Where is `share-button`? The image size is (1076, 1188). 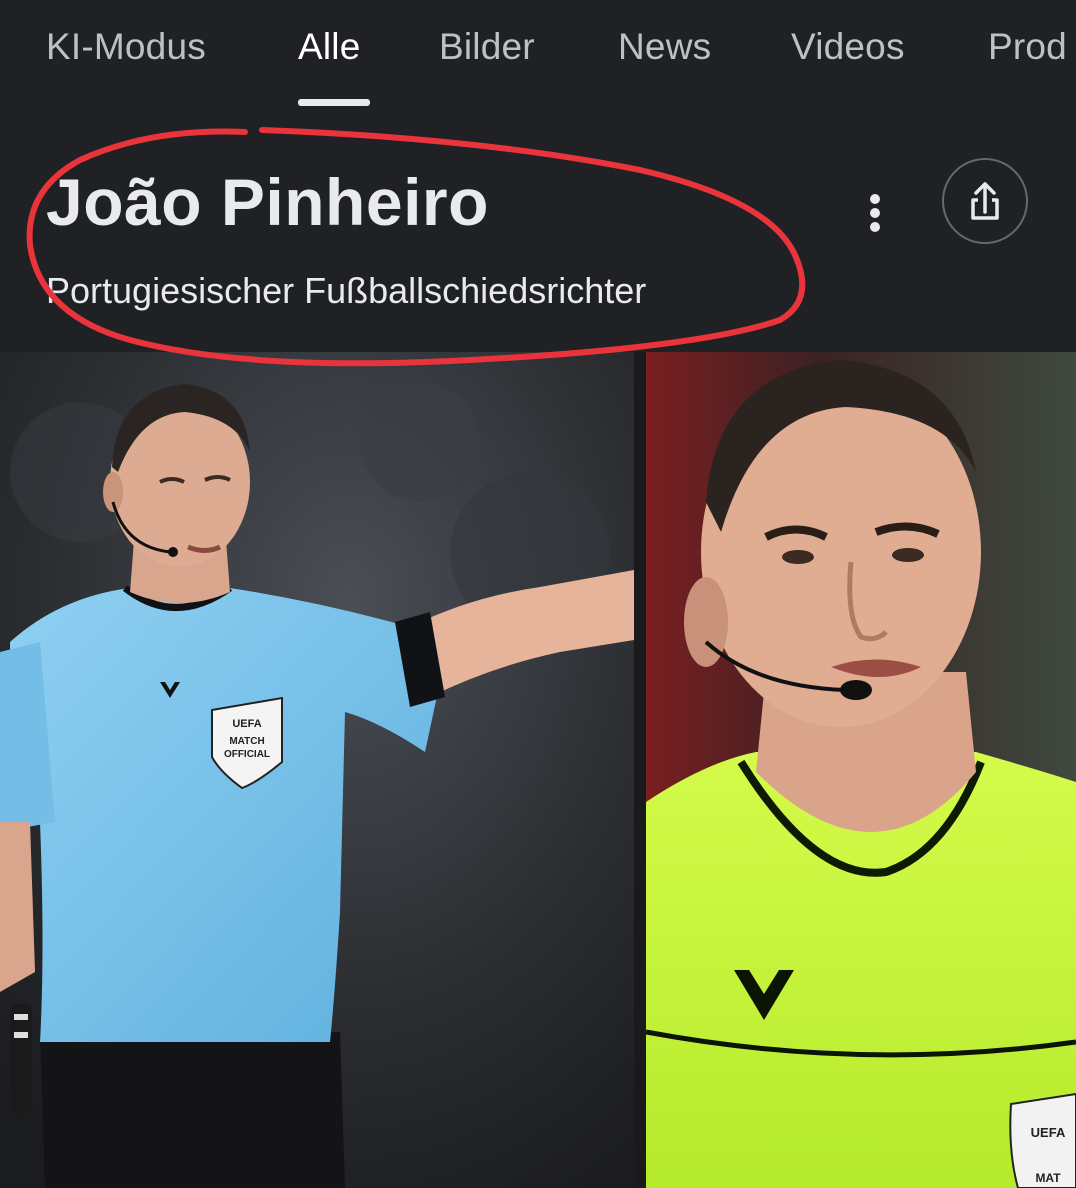 share-button is located at coordinates (985, 201).